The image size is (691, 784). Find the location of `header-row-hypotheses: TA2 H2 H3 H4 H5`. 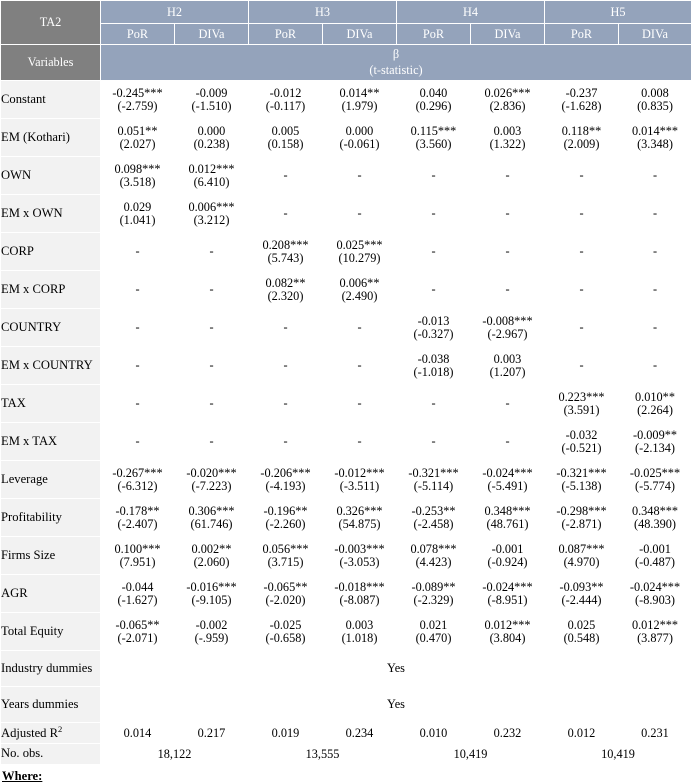

header-row-hypotheses: TA2 H2 H3 H4 H5 is located at coordinates (346, 12).